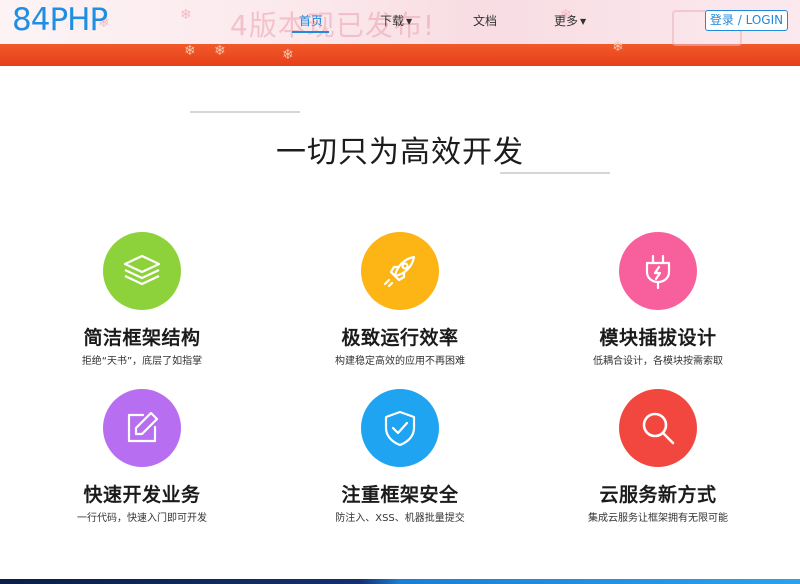  What do you see at coordinates (310, 32) in the screenshot?
I see `nav-active-underline` at bounding box center [310, 32].